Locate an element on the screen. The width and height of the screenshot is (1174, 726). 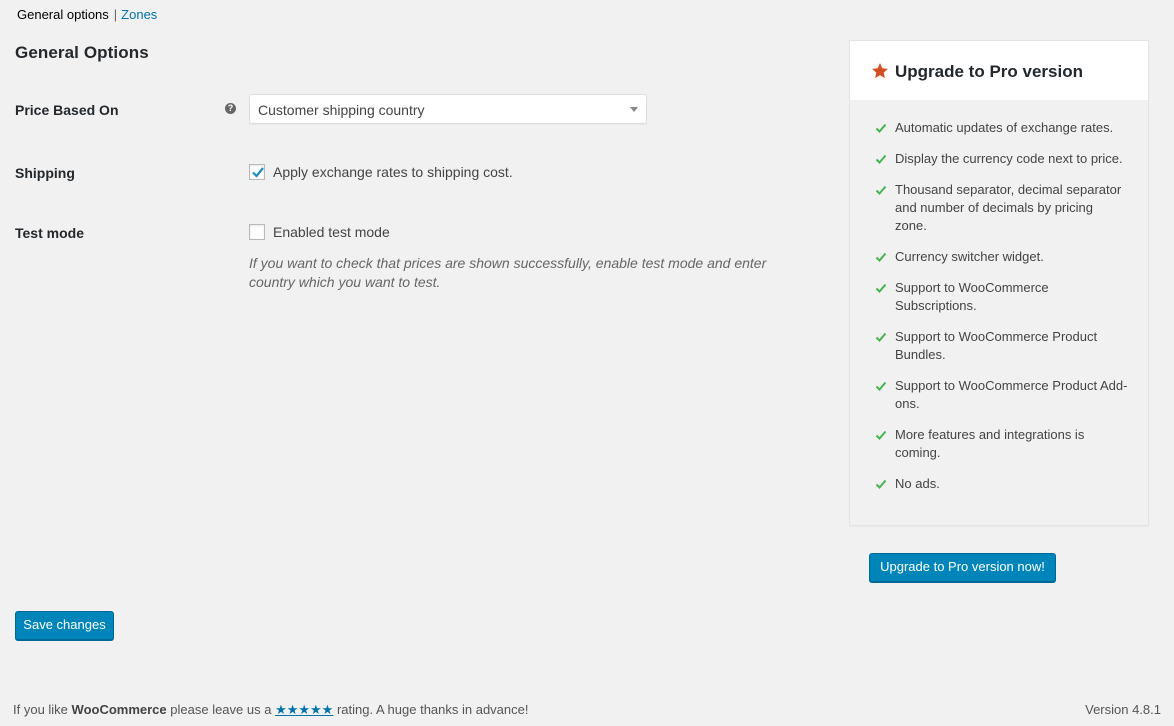
settings-subnav: General options | Zones is located at coordinates (87, 15).